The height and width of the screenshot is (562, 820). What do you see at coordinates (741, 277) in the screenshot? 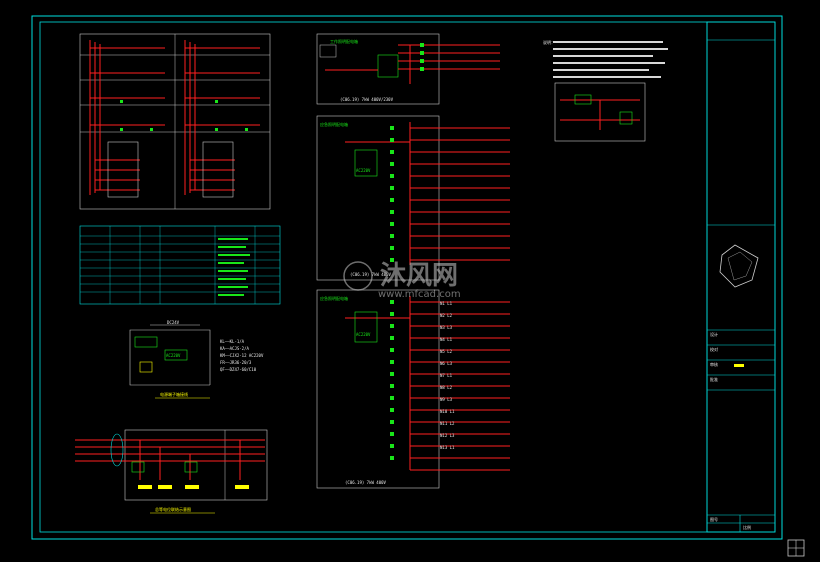
I see `title-block: 设计 校对 审核 批准 图号 比例` at bounding box center [741, 277].